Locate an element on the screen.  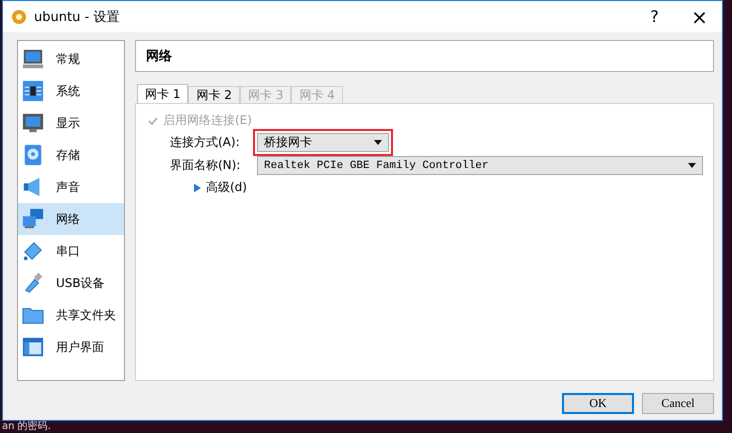
help-button: ? is located at coordinates (654, 16).